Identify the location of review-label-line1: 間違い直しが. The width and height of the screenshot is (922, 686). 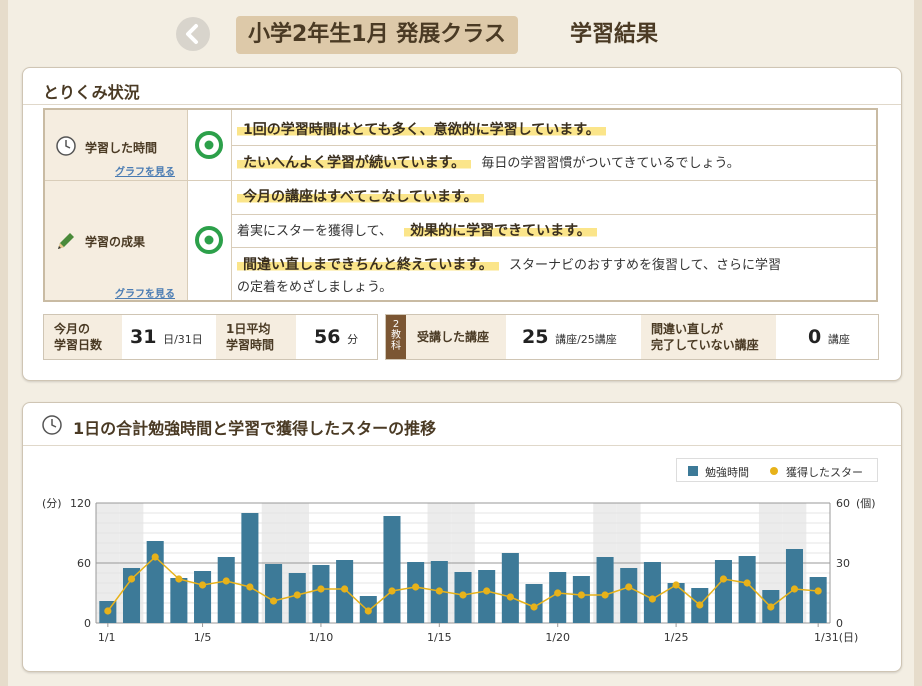
(687, 329).